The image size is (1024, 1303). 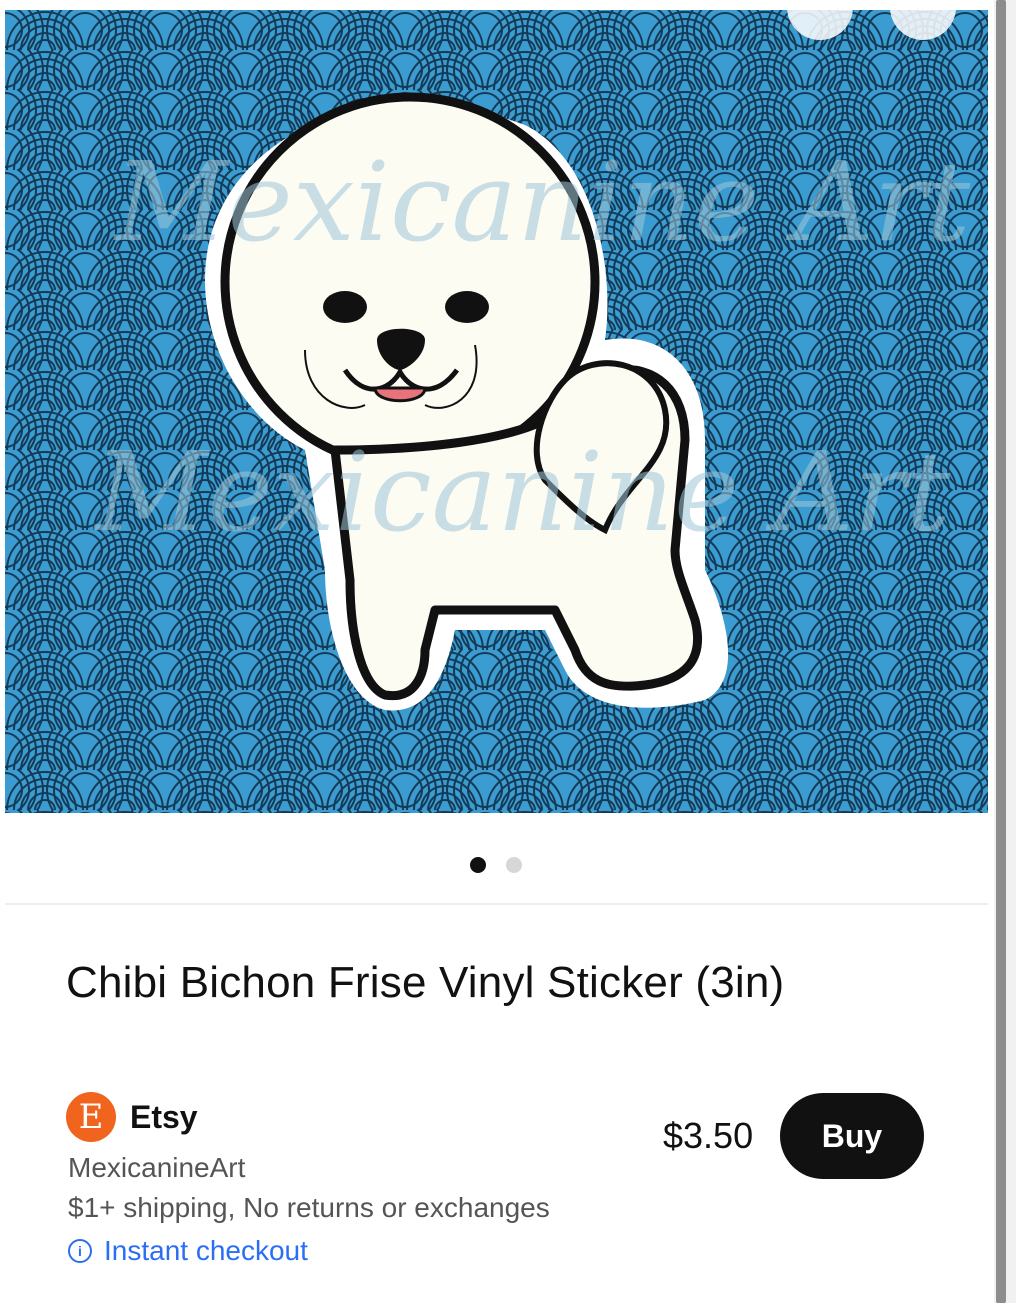 I want to click on divider, so click(x=496, y=904).